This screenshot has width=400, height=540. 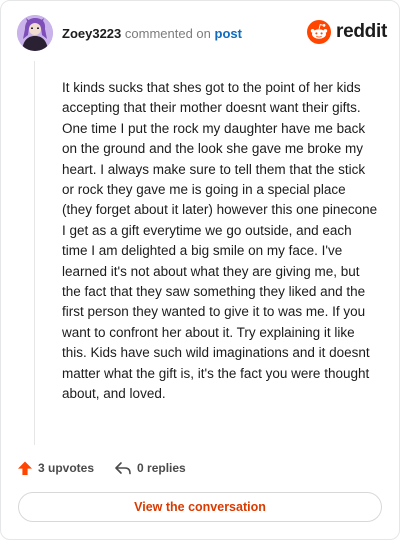 I want to click on thread-line, so click(x=34, y=253).